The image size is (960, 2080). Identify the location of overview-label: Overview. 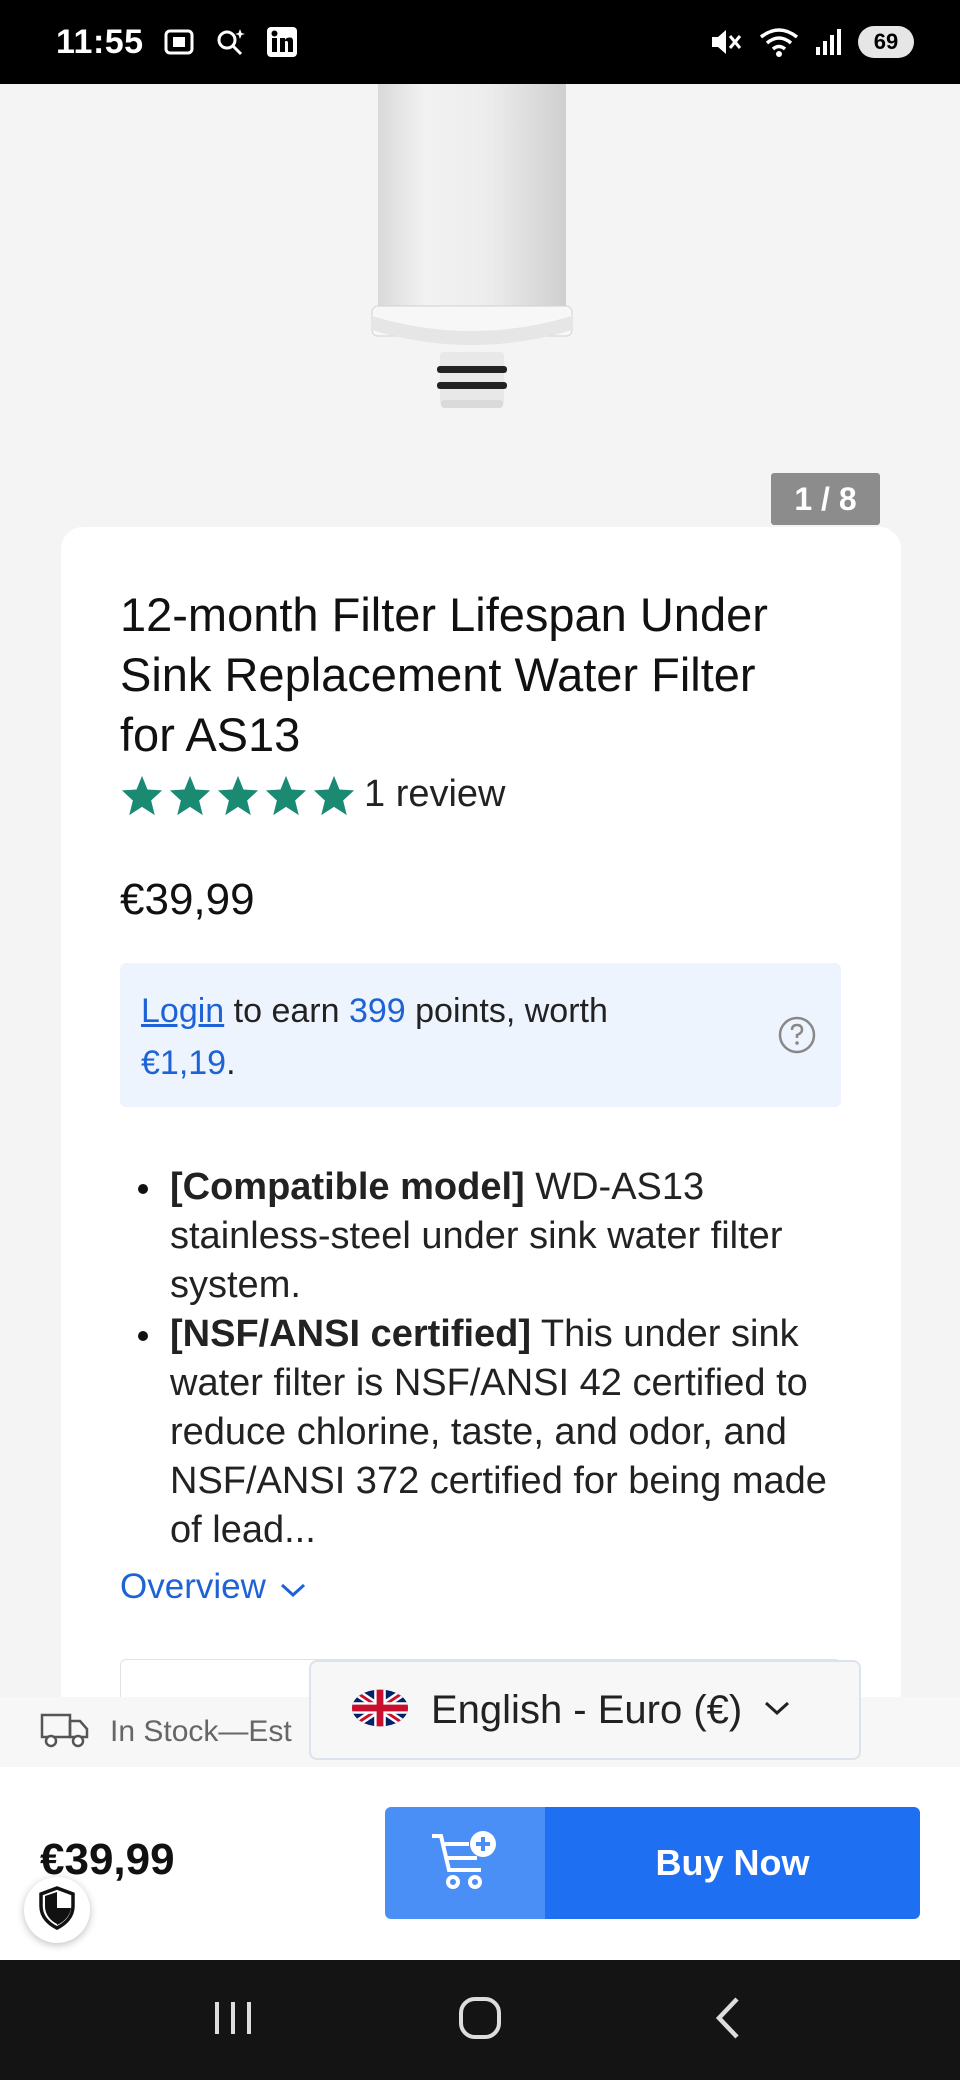
(193, 1586).